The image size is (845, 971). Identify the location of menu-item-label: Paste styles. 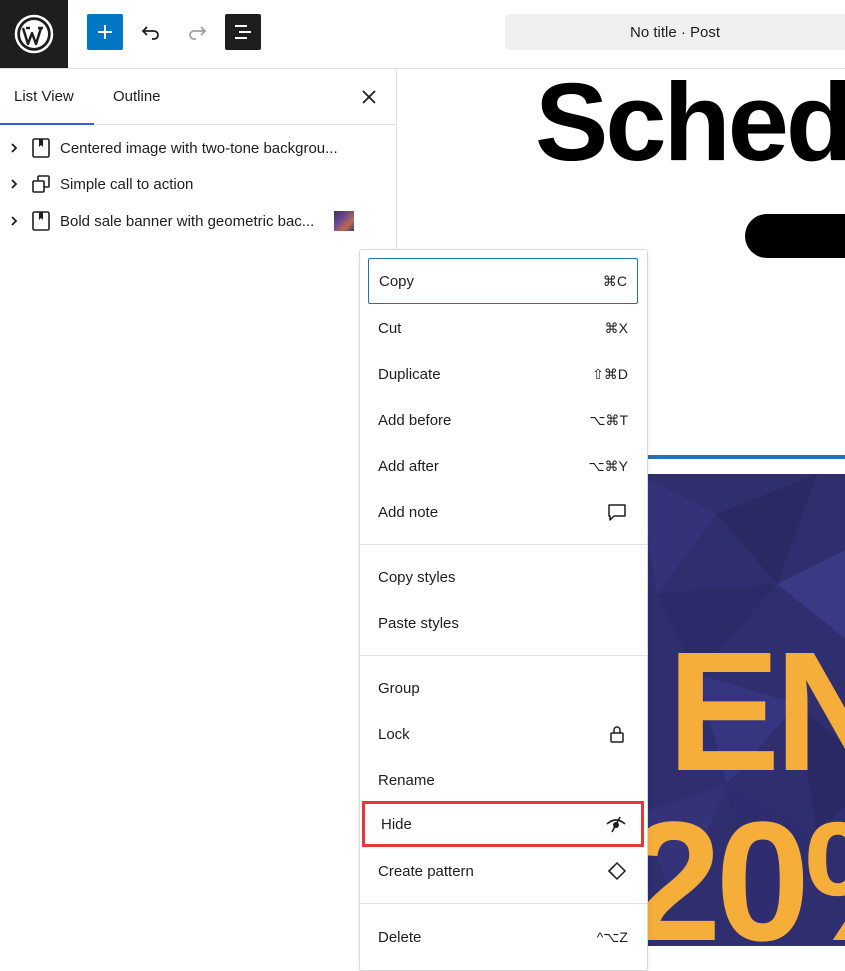
(418, 623).